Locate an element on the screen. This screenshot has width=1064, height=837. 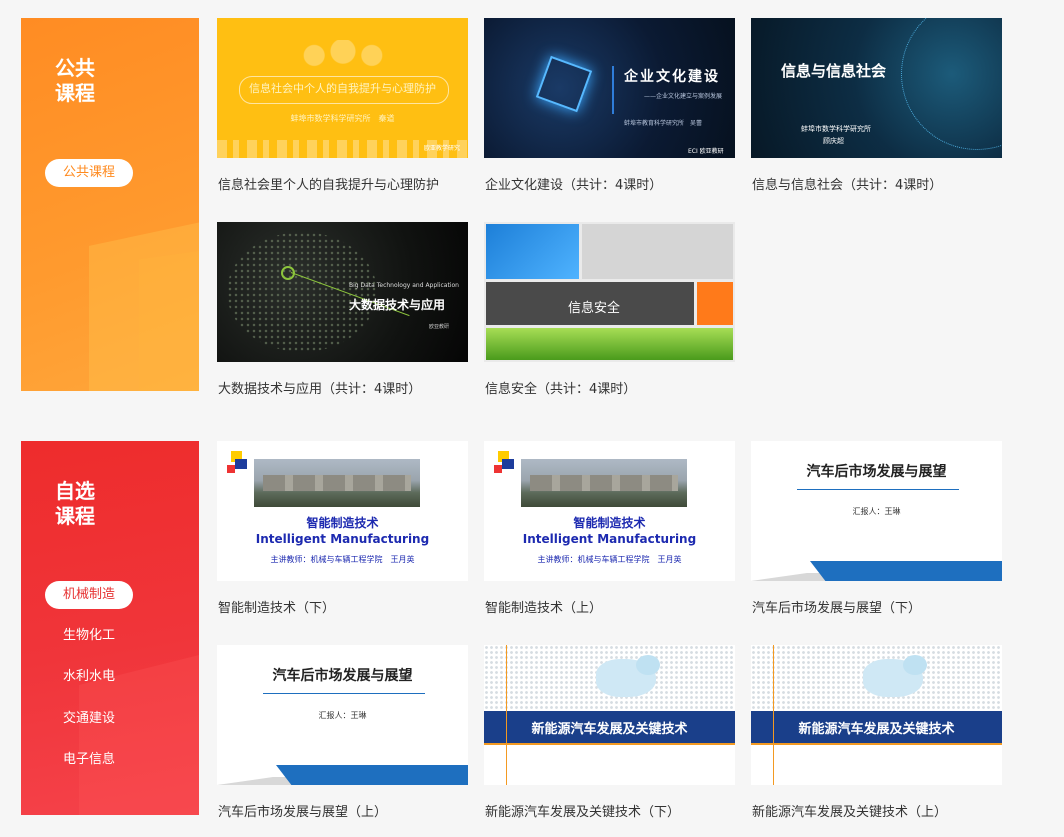
course-title: 新能源汽车发展及关键技术（下） is located at coordinates (582, 810).